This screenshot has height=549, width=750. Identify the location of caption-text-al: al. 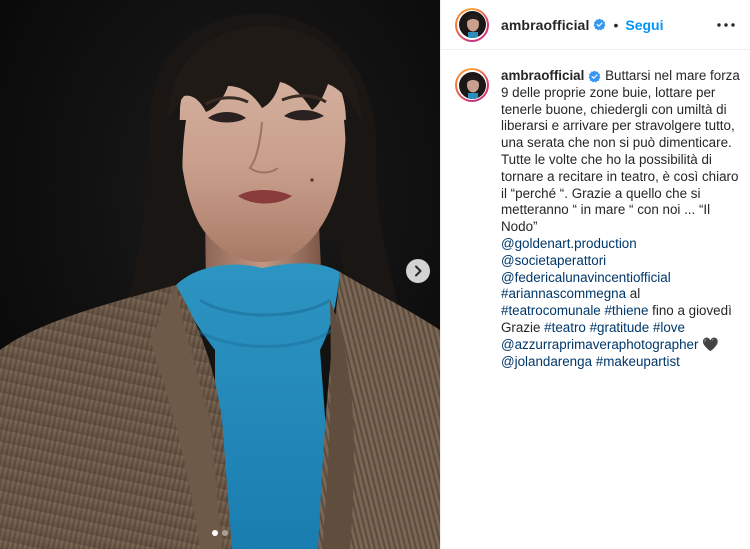
(633, 294).